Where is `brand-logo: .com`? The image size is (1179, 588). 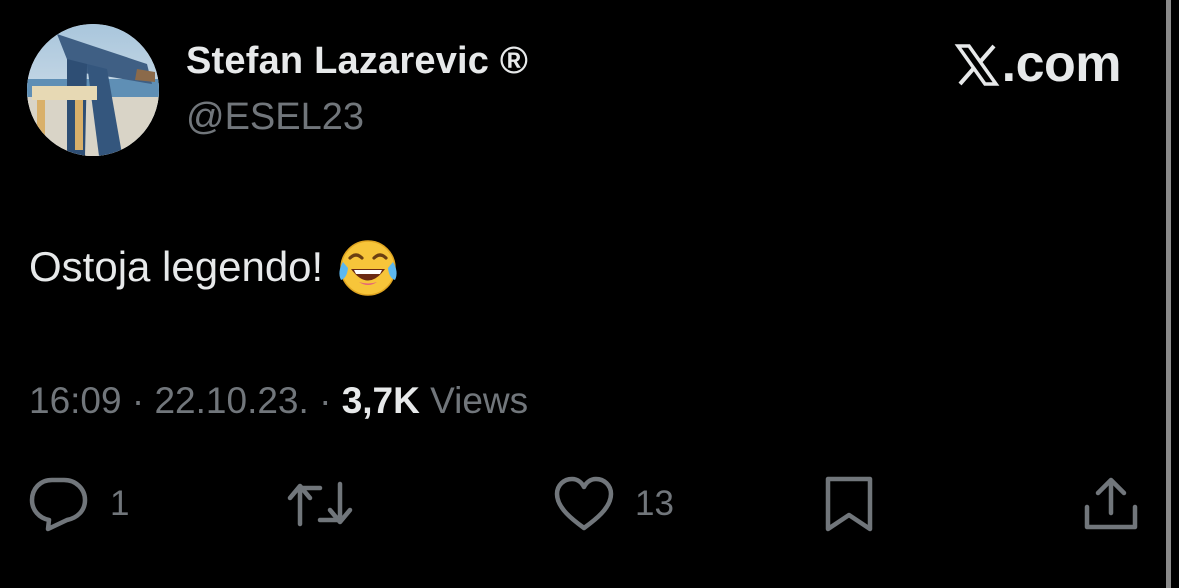
brand-logo: .com is located at coordinates (1038, 64).